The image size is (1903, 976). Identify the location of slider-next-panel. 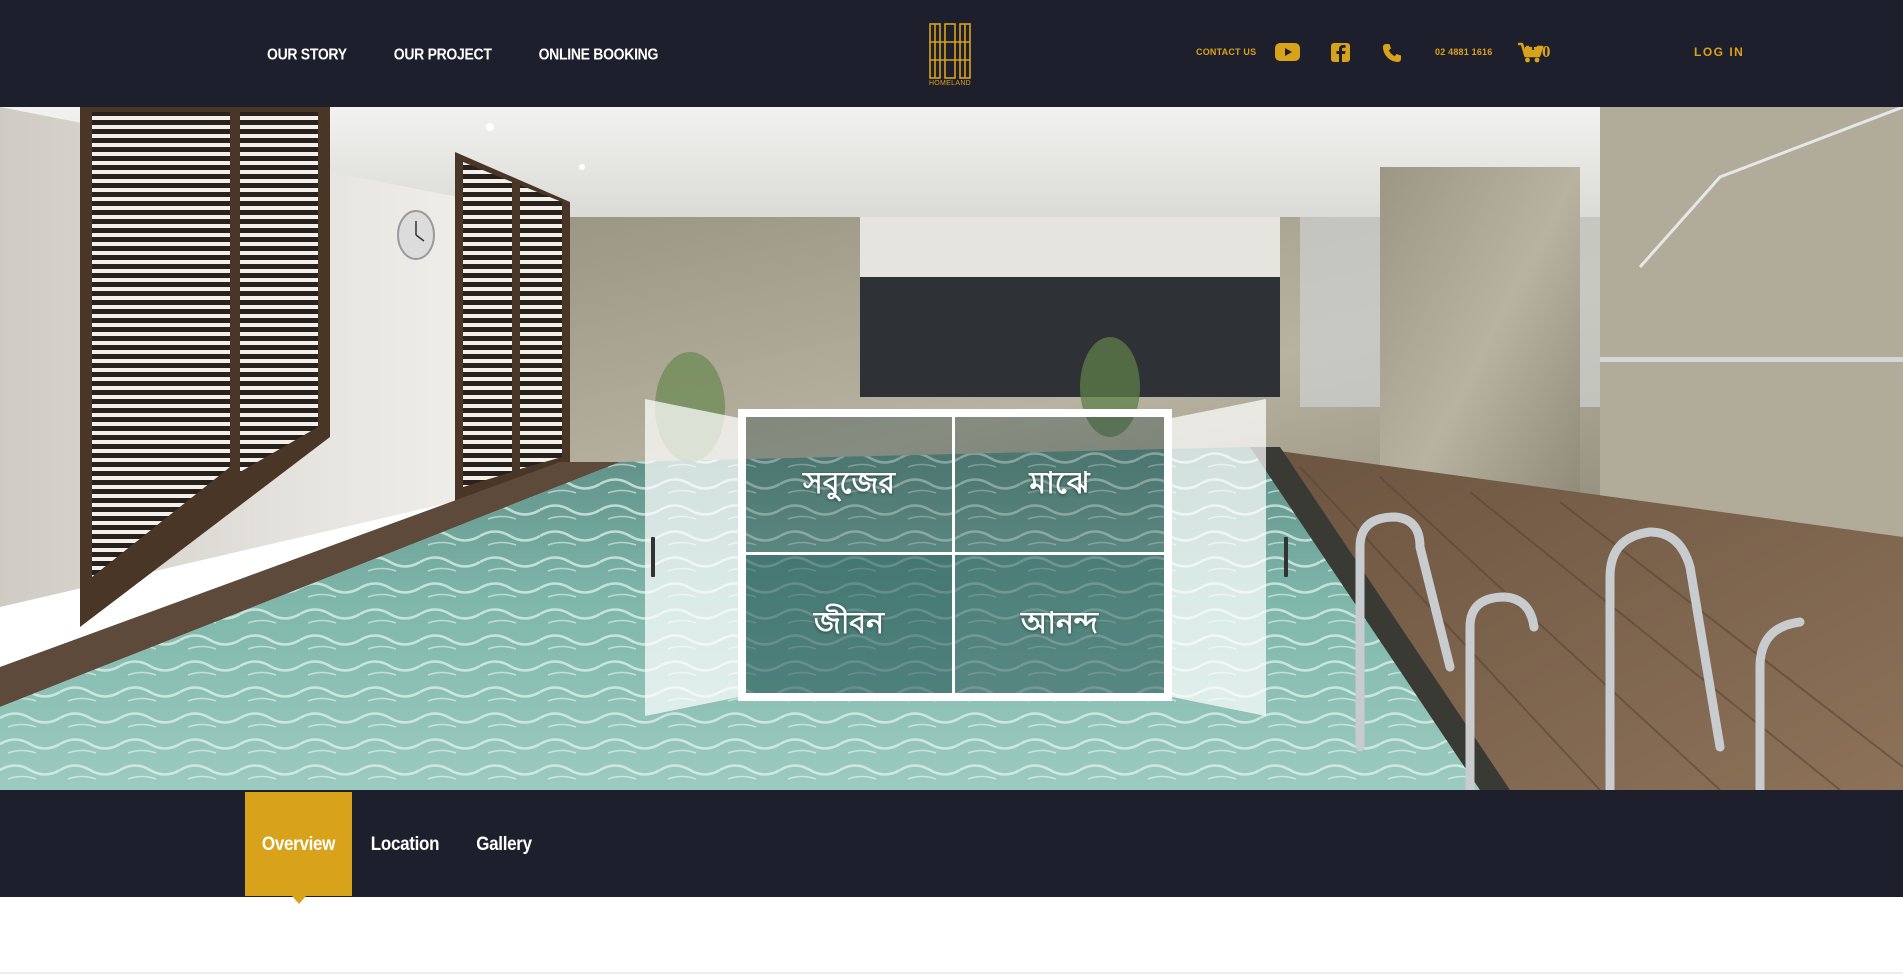
(1219, 557).